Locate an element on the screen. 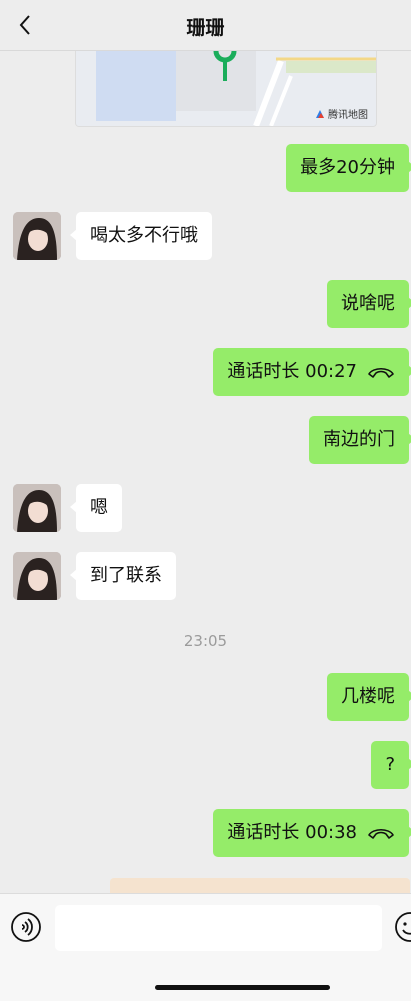 The width and height of the screenshot is (411, 1001). message-outgoing: 几楼呢 is located at coordinates (369, 697).